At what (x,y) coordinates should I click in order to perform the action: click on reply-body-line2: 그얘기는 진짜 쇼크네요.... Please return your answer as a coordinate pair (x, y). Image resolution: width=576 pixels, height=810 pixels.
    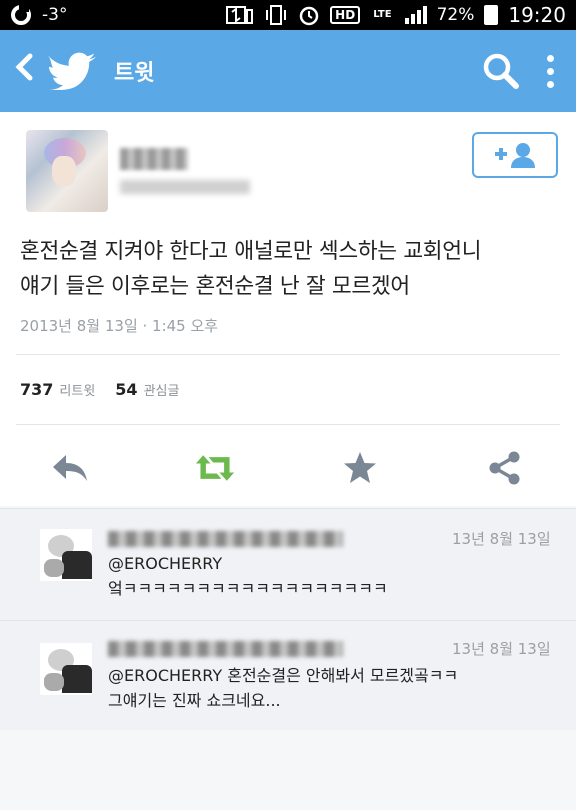
    Looking at the image, I should click on (194, 700).